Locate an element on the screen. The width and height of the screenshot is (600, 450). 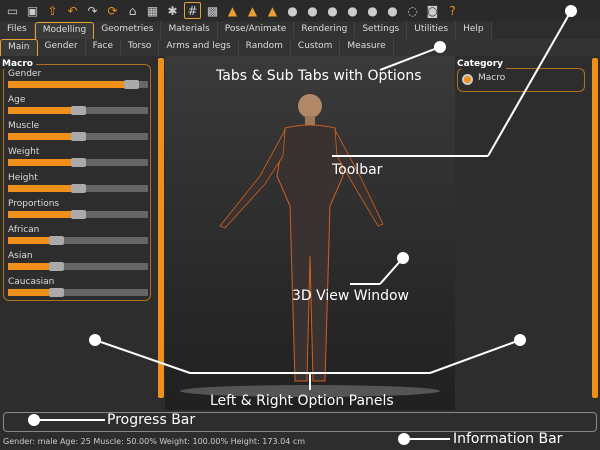
subtab-random: Random is located at coordinates (265, 47).